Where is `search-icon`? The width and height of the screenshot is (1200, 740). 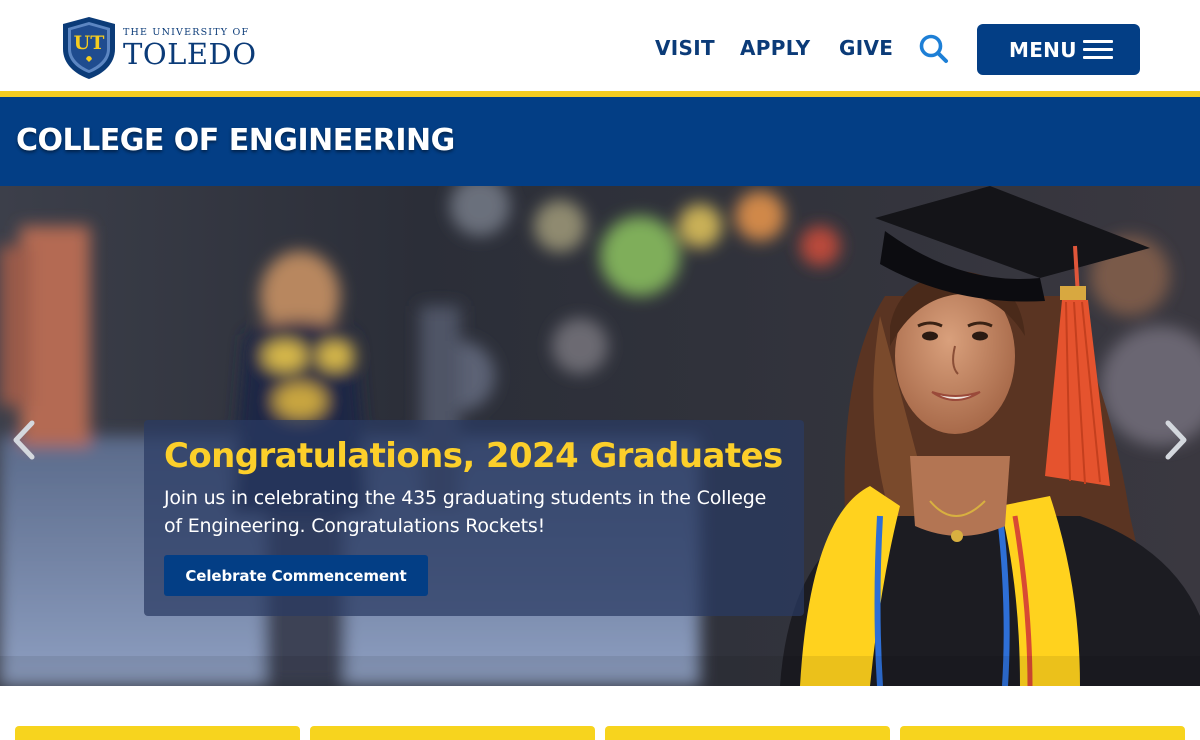 search-icon is located at coordinates (933, 48).